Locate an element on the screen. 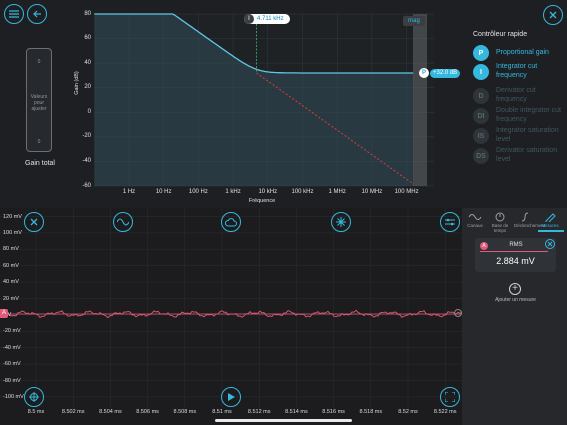  waveform-button is located at coordinates (123, 222).